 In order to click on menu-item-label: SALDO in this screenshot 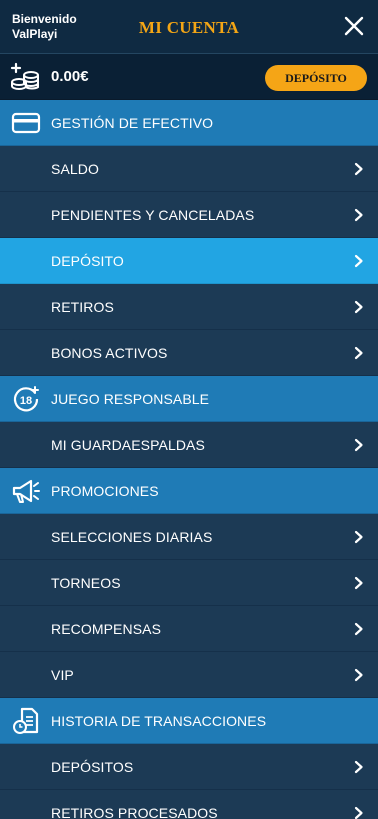, I will do `click(75, 169)`.